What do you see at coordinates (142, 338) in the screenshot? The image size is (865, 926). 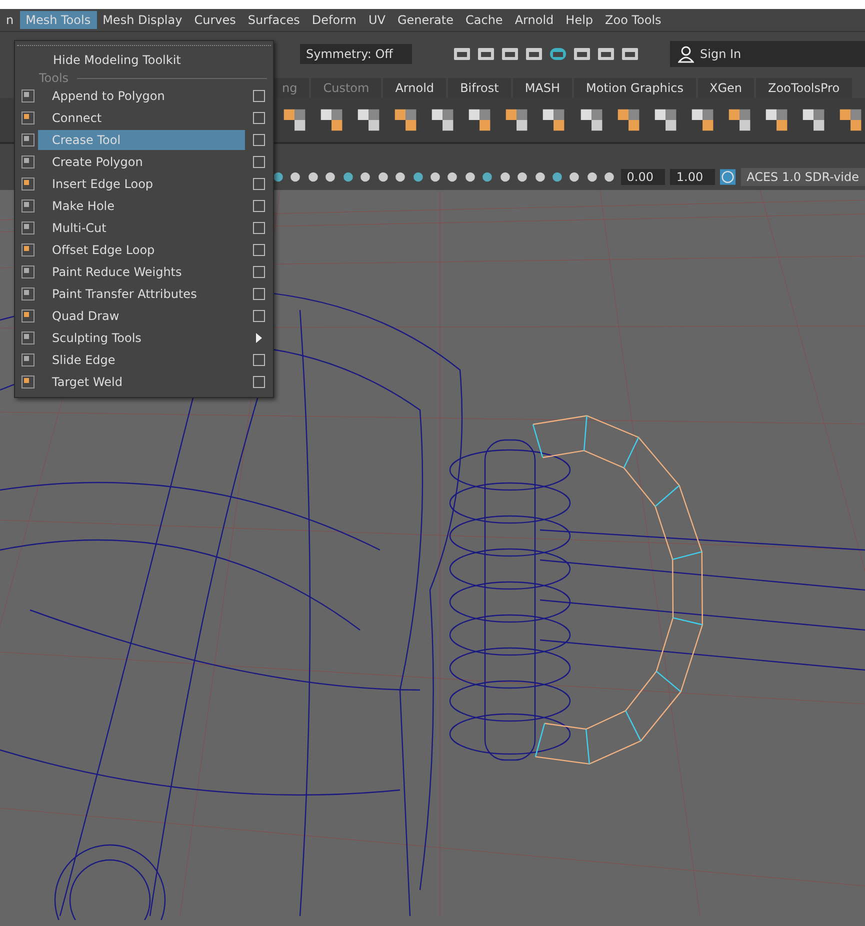 I see `menu-item: Sculpting Tools` at bounding box center [142, 338].